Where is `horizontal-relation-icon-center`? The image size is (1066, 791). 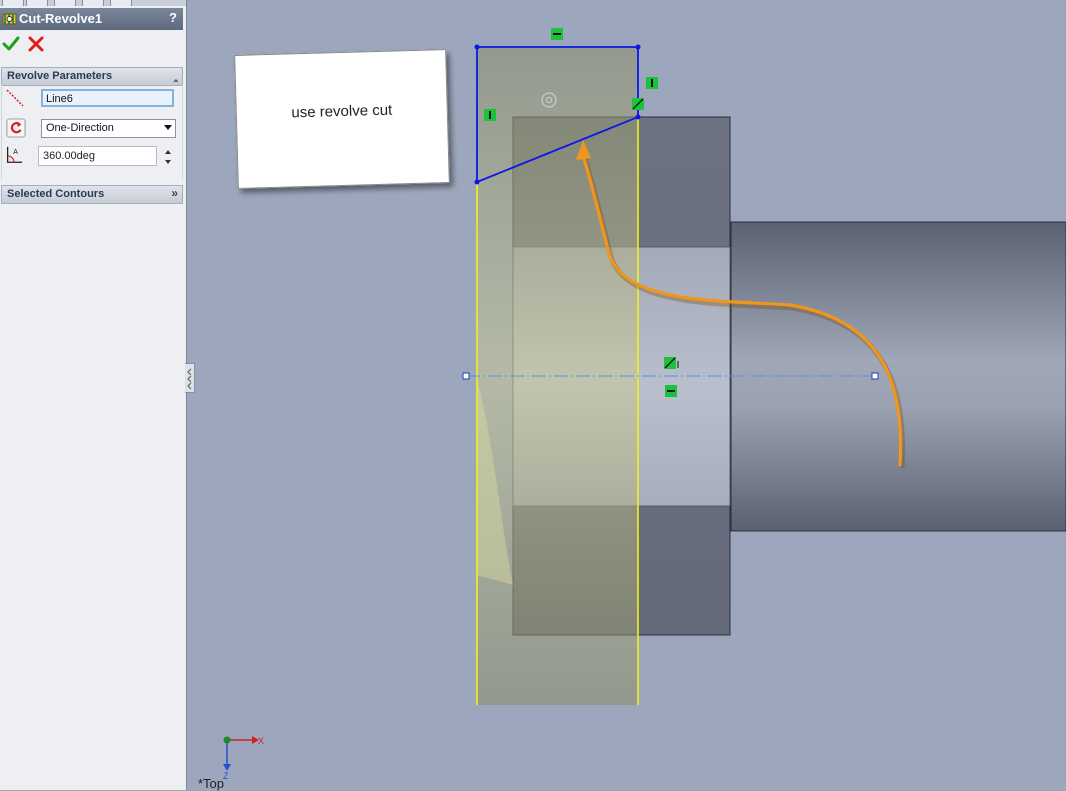 horizontal-relation-icon-center is located at coordinates (671, 391).